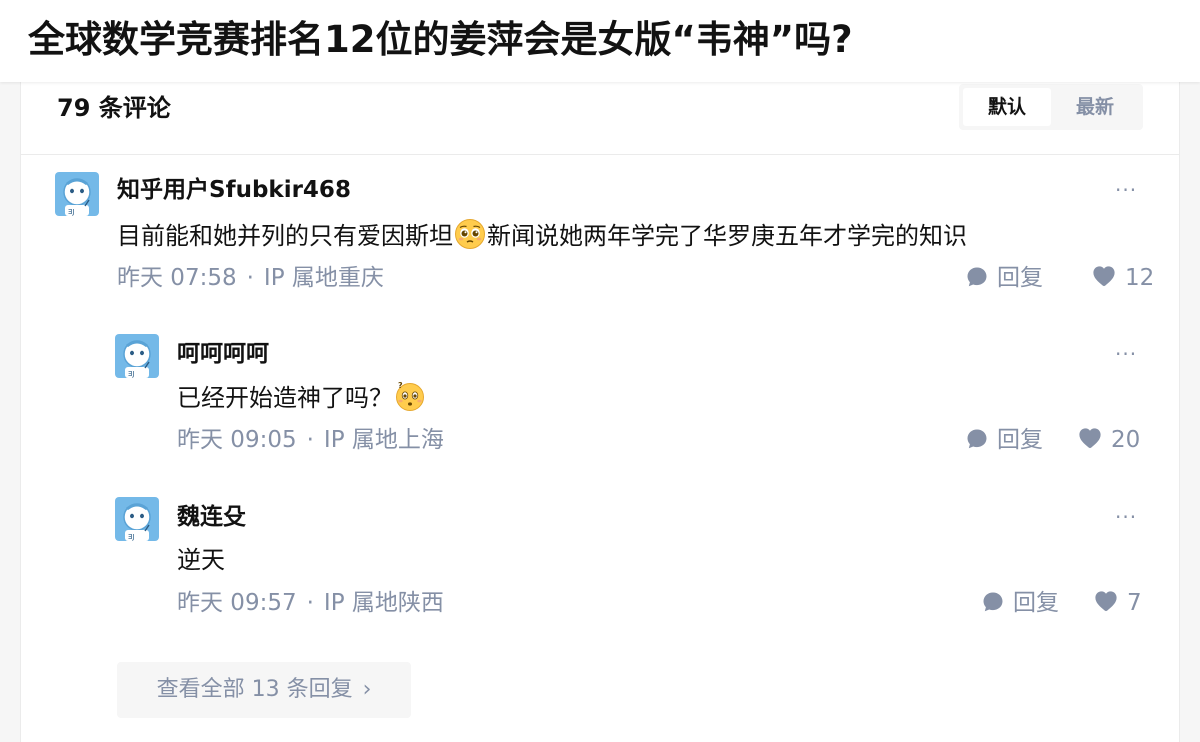 The width and height of the screenshot is (1200, 742). What do you see at coordinates (1007, 107) in the screenshot?
I see `sort-default-tab: 默认` at bounding box center [1007, 107].